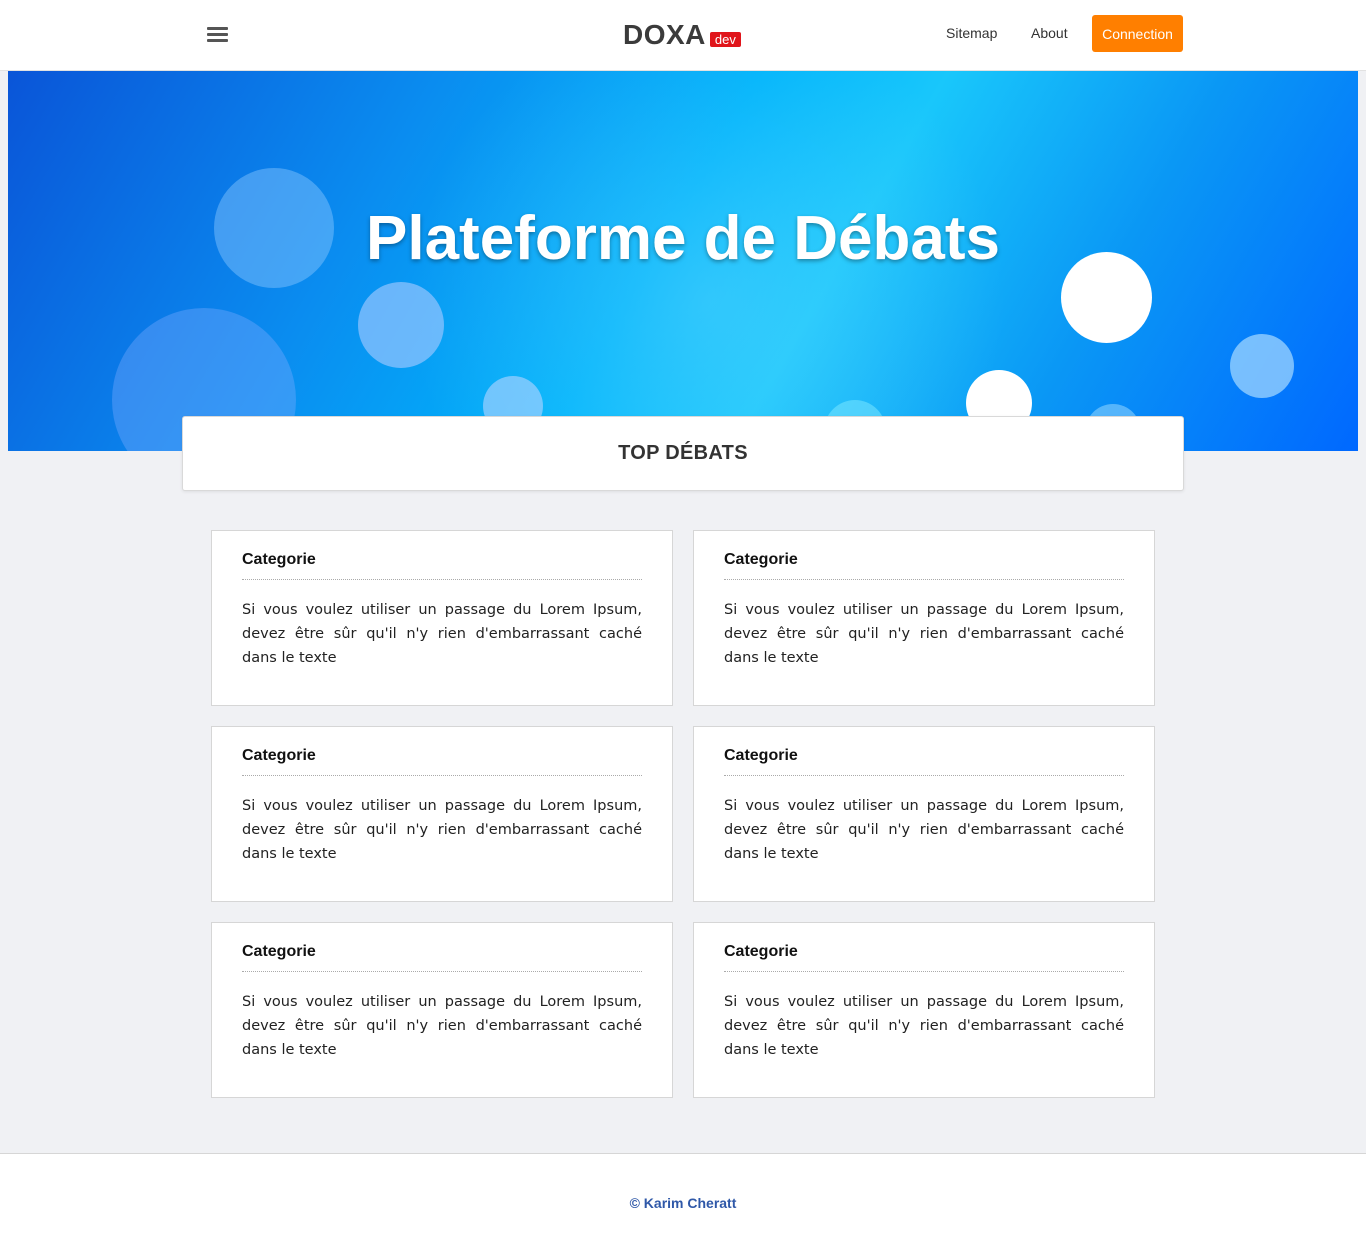 The height and width of the screenshot is (1250, 1366). I want to click on connection-button: Connection, so click(1137, 33).